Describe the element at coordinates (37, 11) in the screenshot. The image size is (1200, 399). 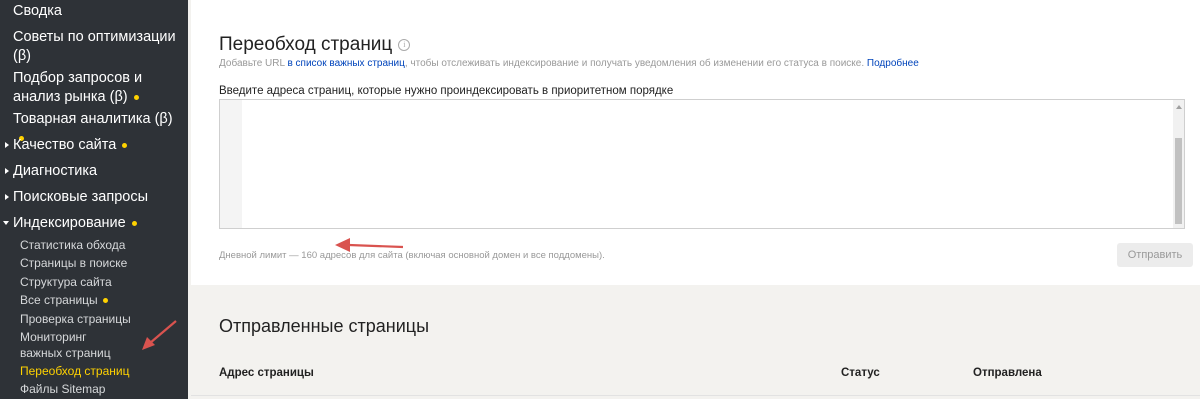
I see `sidebar-item-label: Сводка` at that location.